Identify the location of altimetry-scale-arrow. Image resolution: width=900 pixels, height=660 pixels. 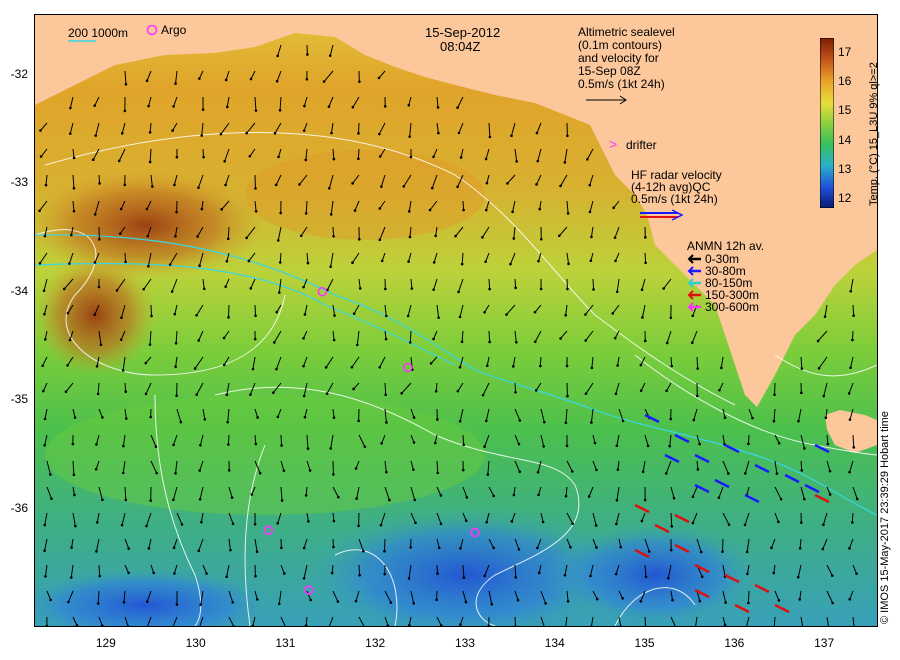
(606, 100).